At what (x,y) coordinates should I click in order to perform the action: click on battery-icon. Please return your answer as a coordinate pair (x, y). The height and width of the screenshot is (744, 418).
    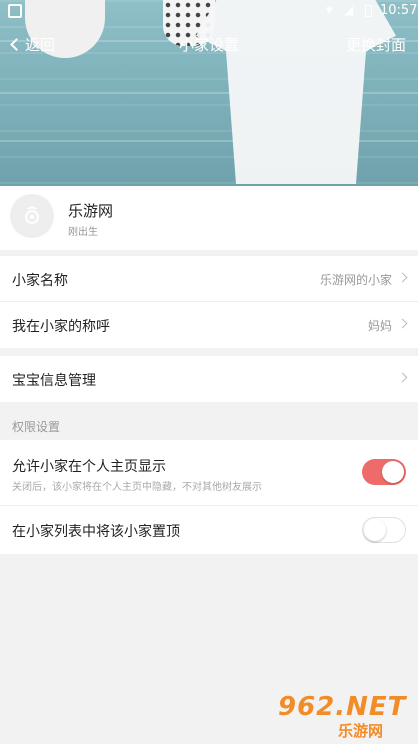
    Looking at the image, I should click on (368, 11).